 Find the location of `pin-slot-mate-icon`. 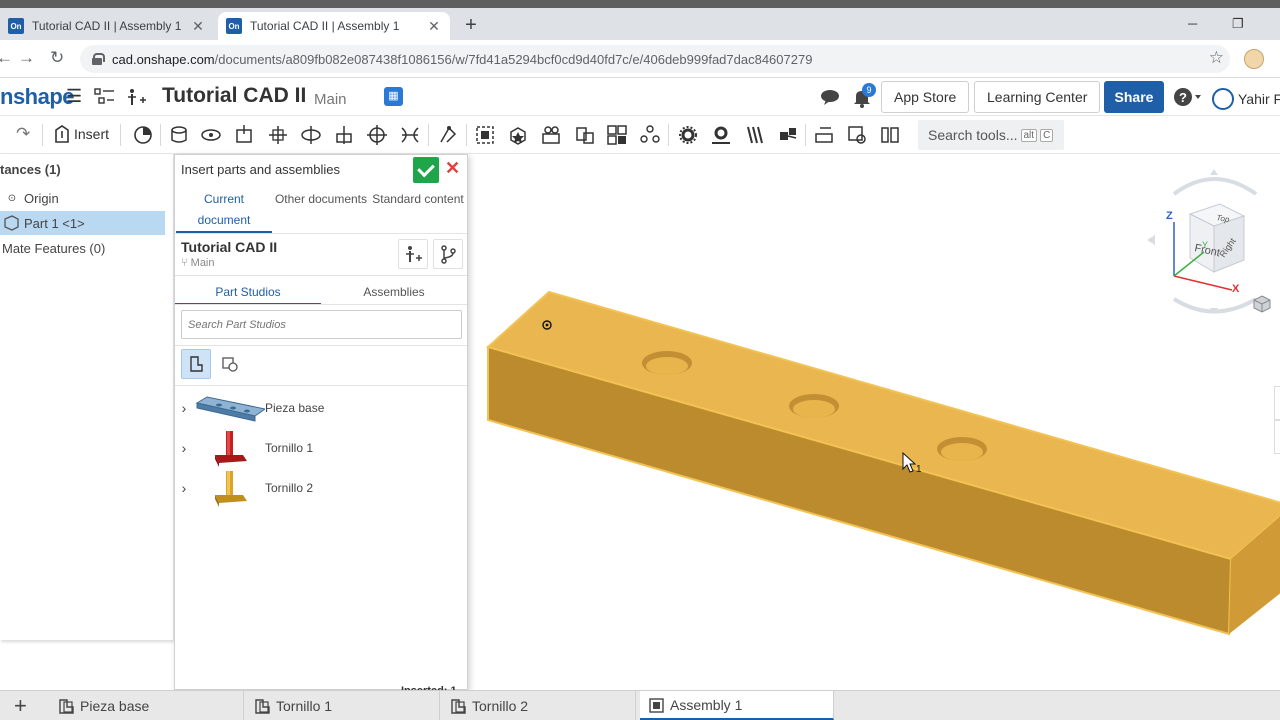

pin-slot-mate-icon is located at coordinates (344, 135).